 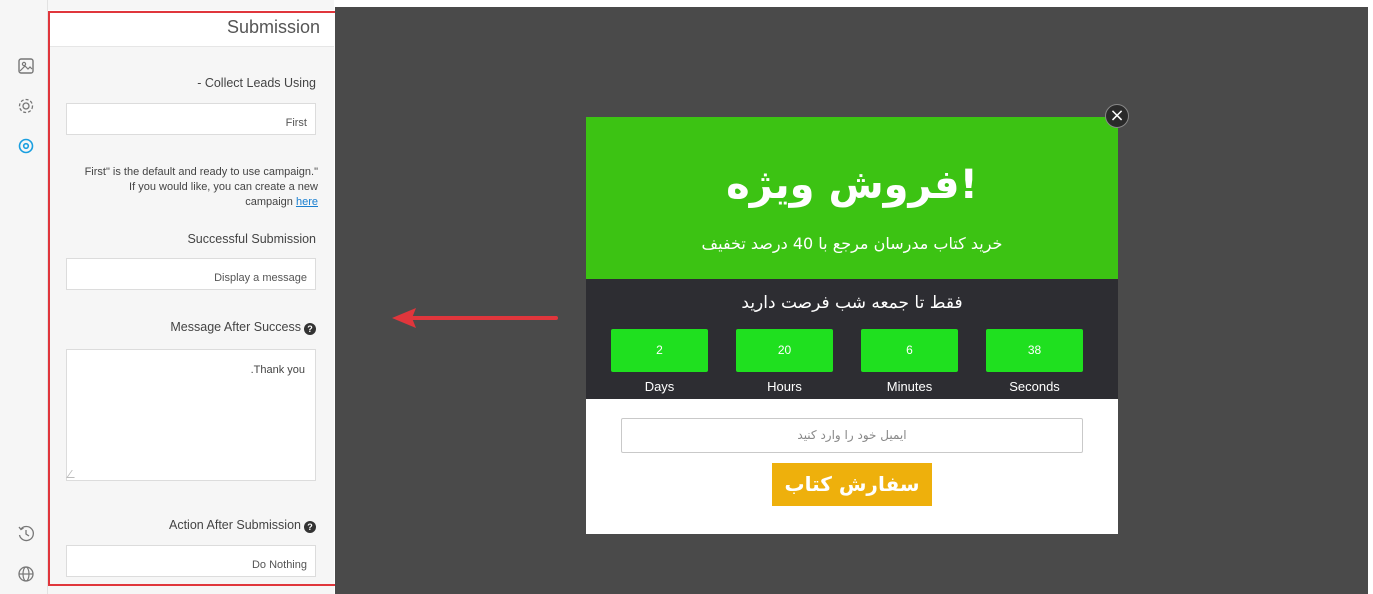 What do you see at coordinates (852, 435) in the screenshot?
I see `email-input: ایمیل خود را وارد کنید` at bounding box center [852, 435].